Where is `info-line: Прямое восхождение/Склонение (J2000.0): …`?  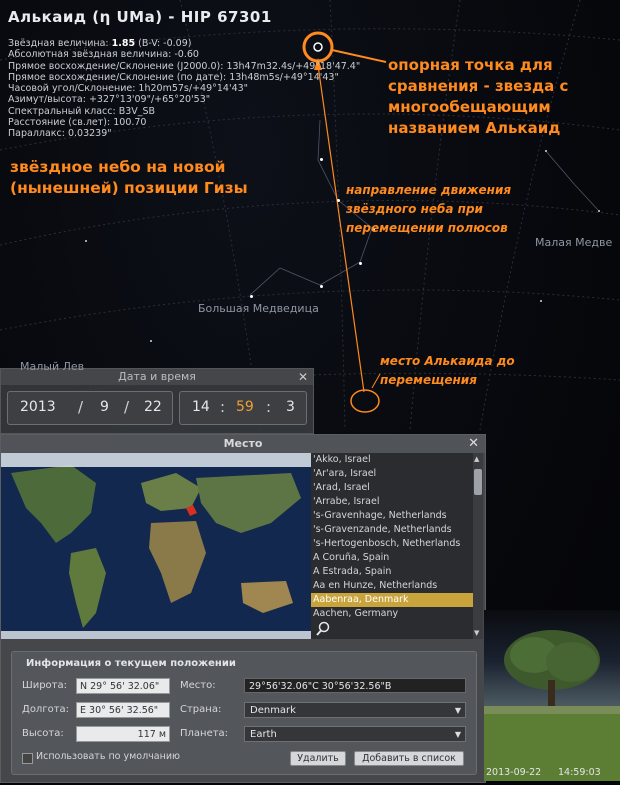 info-line: Прямое восхождение/Склонение (J2000.0): … is located at coordinates (184, 66).